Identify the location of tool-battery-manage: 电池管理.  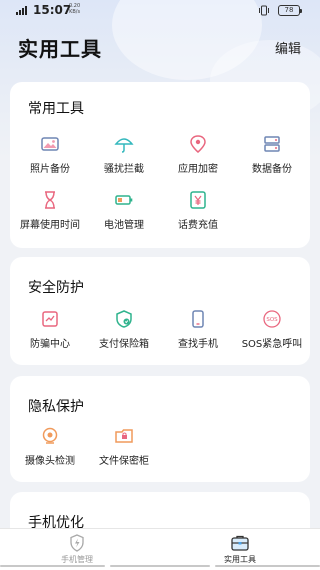
(124, 210).